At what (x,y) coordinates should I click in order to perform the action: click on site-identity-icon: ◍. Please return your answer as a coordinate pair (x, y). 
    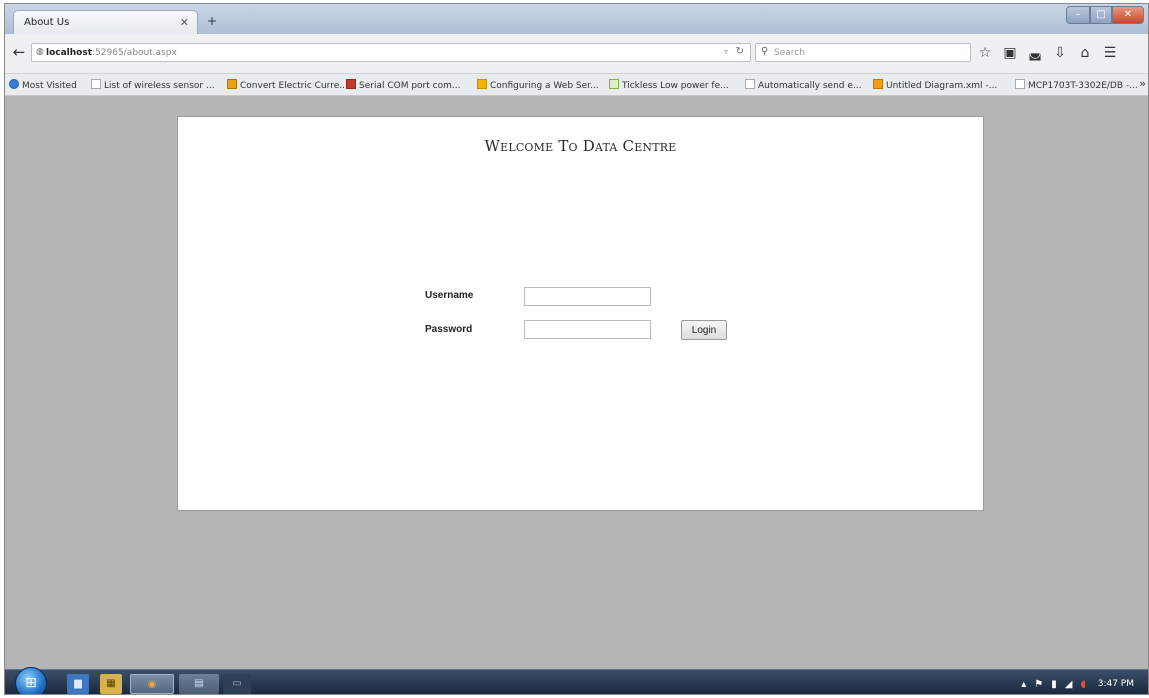
    Looking at the image, I should click on (40, 52).